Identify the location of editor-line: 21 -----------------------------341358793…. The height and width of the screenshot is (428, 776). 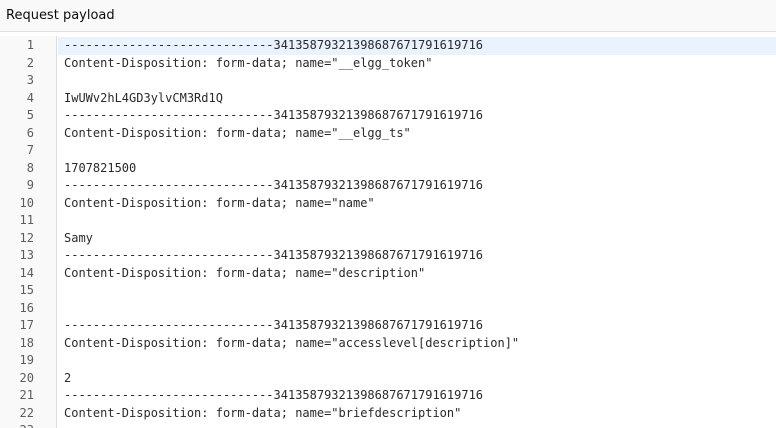
(388, 396).